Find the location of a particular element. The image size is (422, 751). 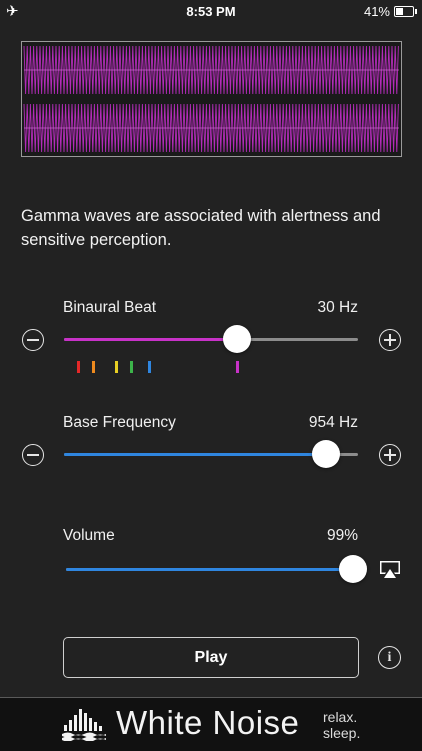

binaural-beat-decrease-button is located at coordinates (33, 340).